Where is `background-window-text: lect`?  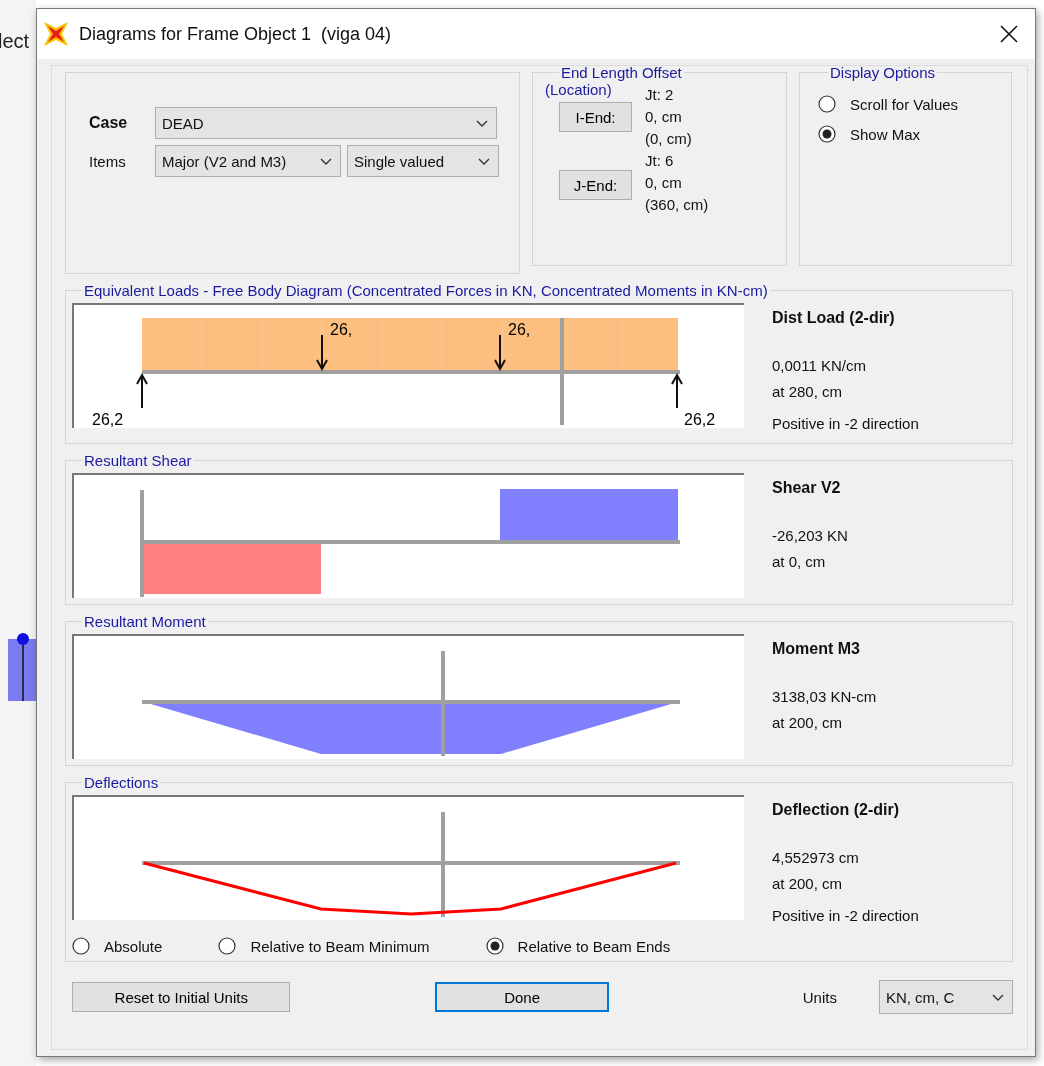 background-window-text: lect is located at coordinates (15, 41).